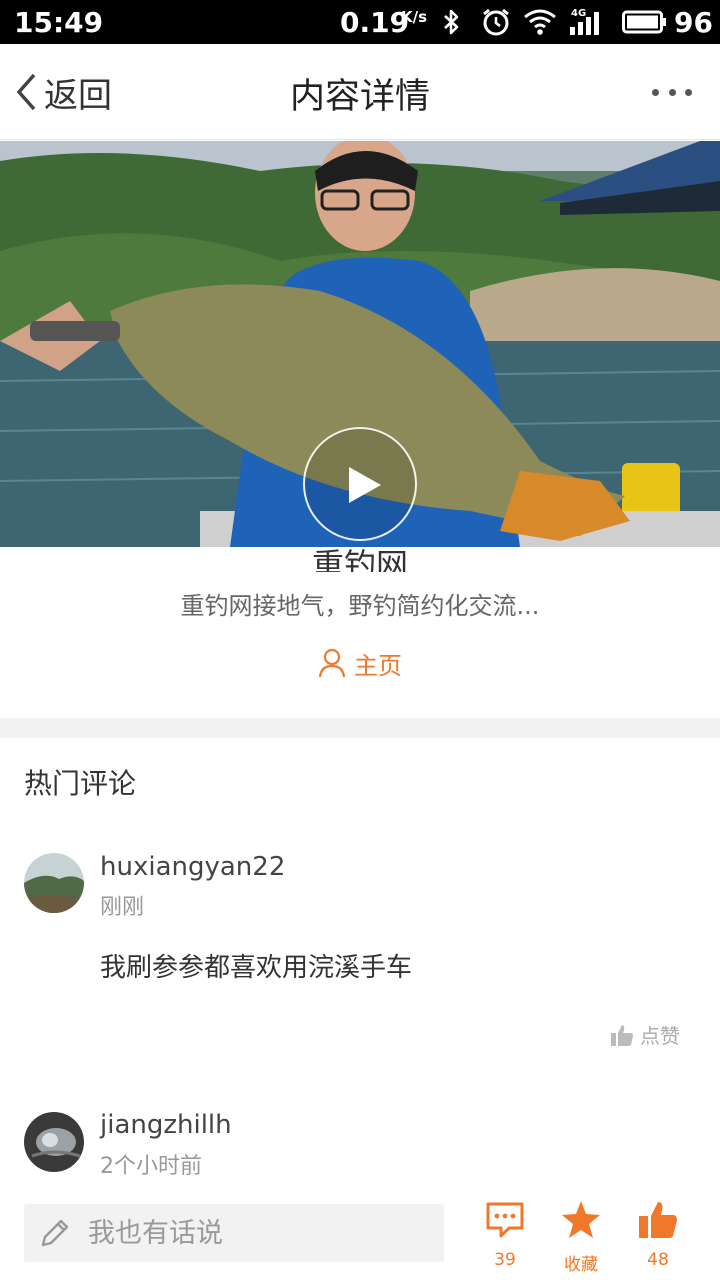  I want to click on like-count-button: 48, so click(658, 1235).